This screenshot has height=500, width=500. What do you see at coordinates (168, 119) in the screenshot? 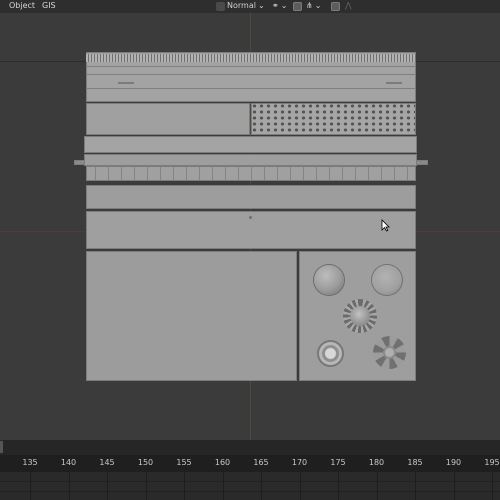
I see `mesh-fine-grid-panel` at bounding box center [168, 119].